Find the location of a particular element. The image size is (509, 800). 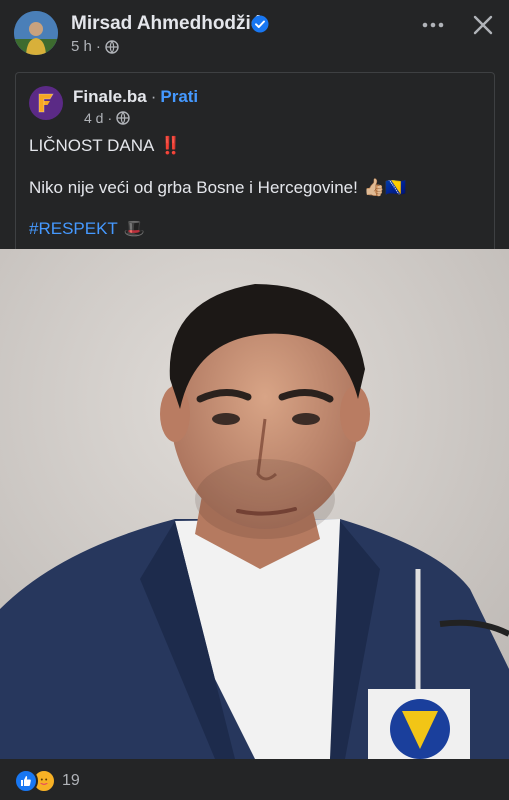

avatar-image is located at coordinates (36, 33).